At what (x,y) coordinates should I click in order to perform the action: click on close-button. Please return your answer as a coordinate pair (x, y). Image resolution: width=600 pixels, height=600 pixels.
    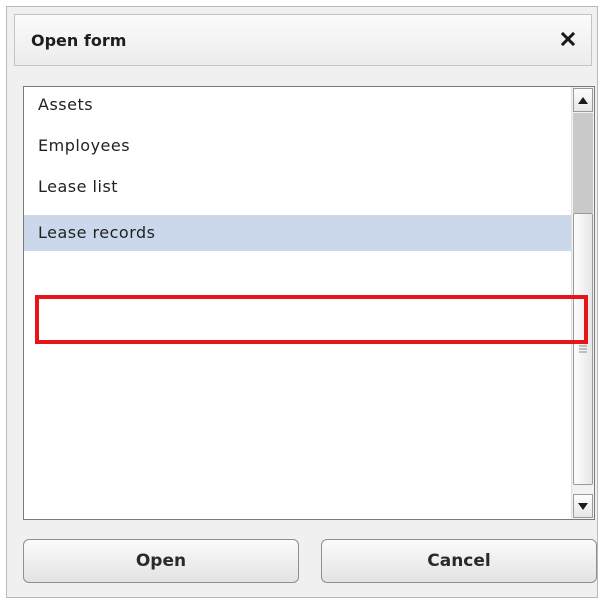
    Looking at the image, I should click on (568, 39).